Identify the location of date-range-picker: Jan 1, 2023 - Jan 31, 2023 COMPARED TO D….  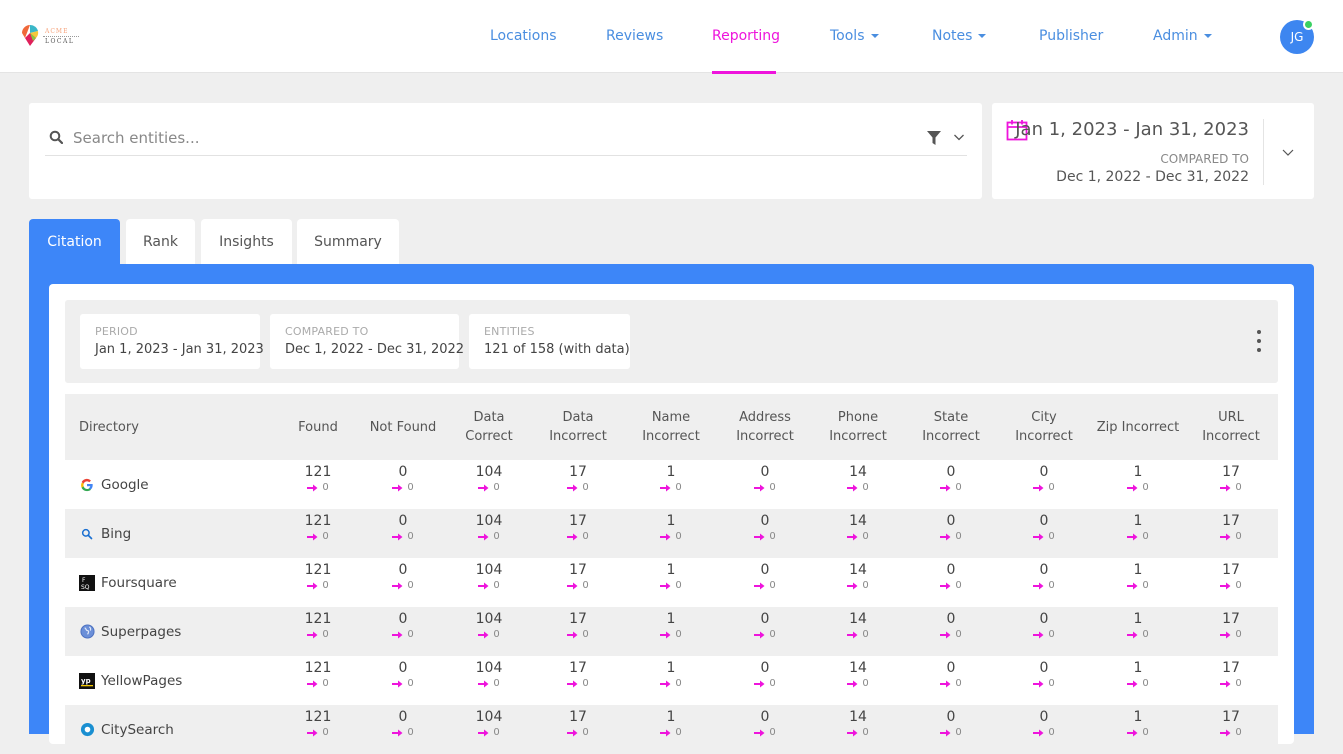
(1153, 151).